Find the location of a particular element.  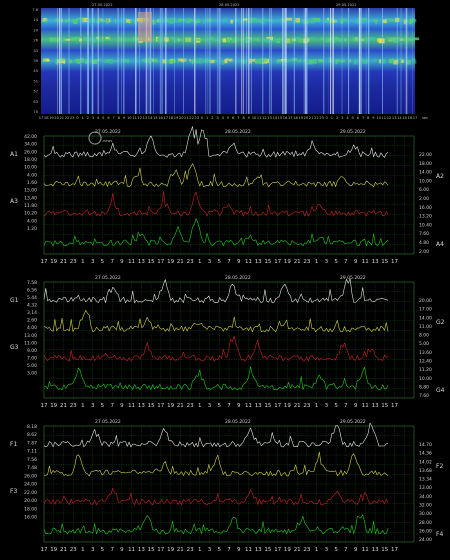

x-tick-label: 17 is located at coordinates (44, 406).